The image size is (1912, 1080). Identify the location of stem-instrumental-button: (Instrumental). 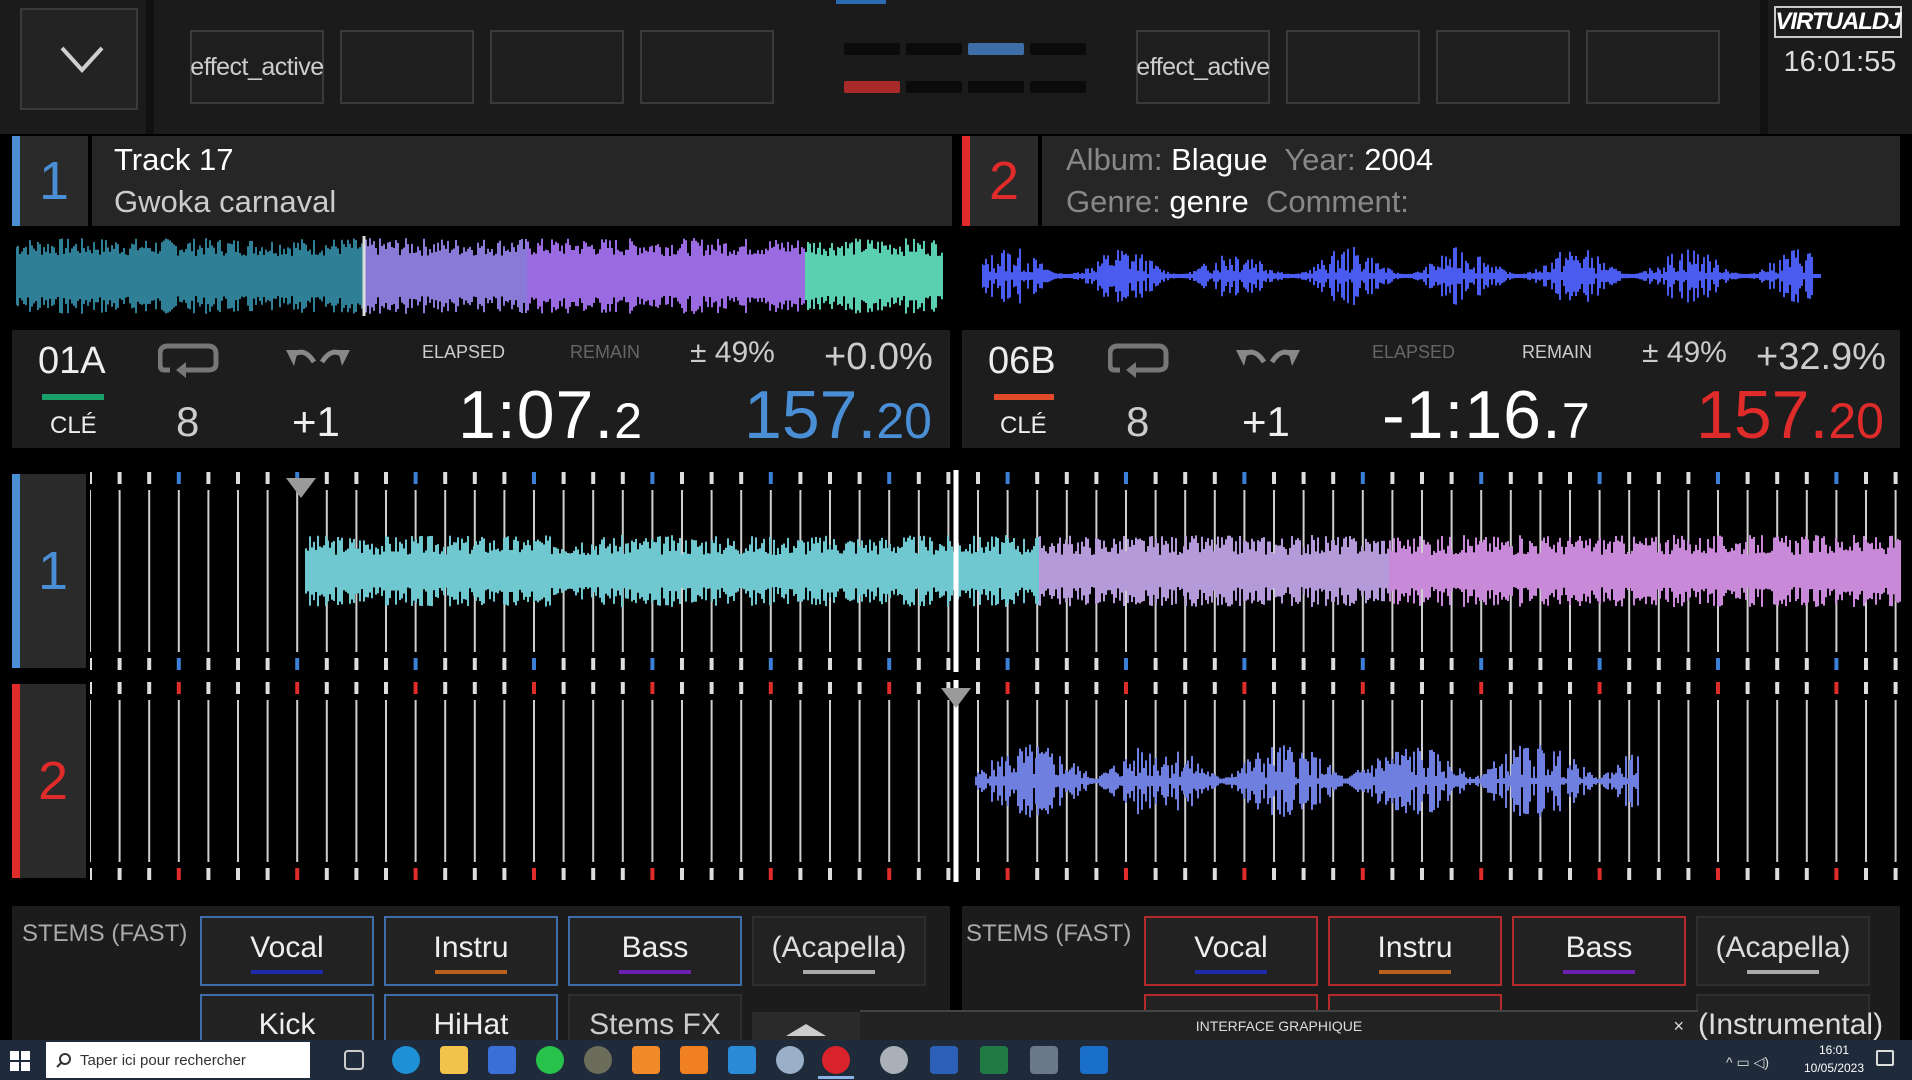
(1789, 1019).